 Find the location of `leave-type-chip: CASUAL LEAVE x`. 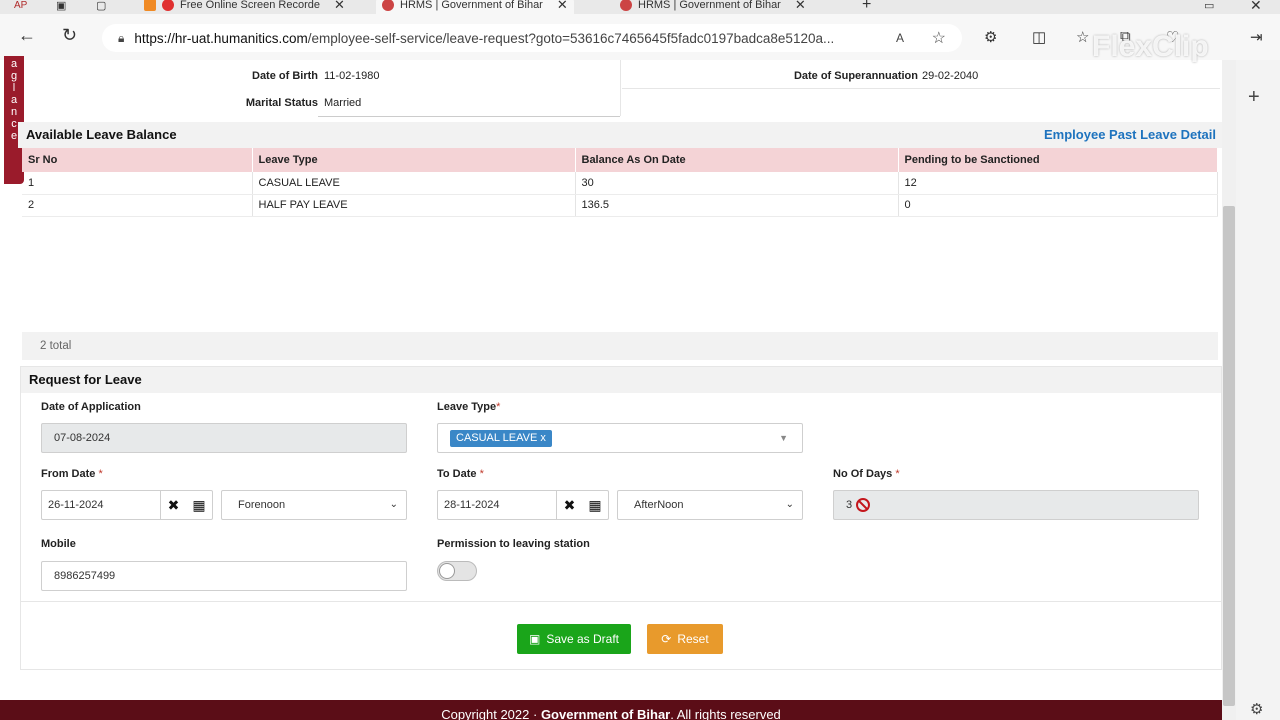

leave-type-chip: CASUAL LEAVE x is located at coordinates (501, 438).